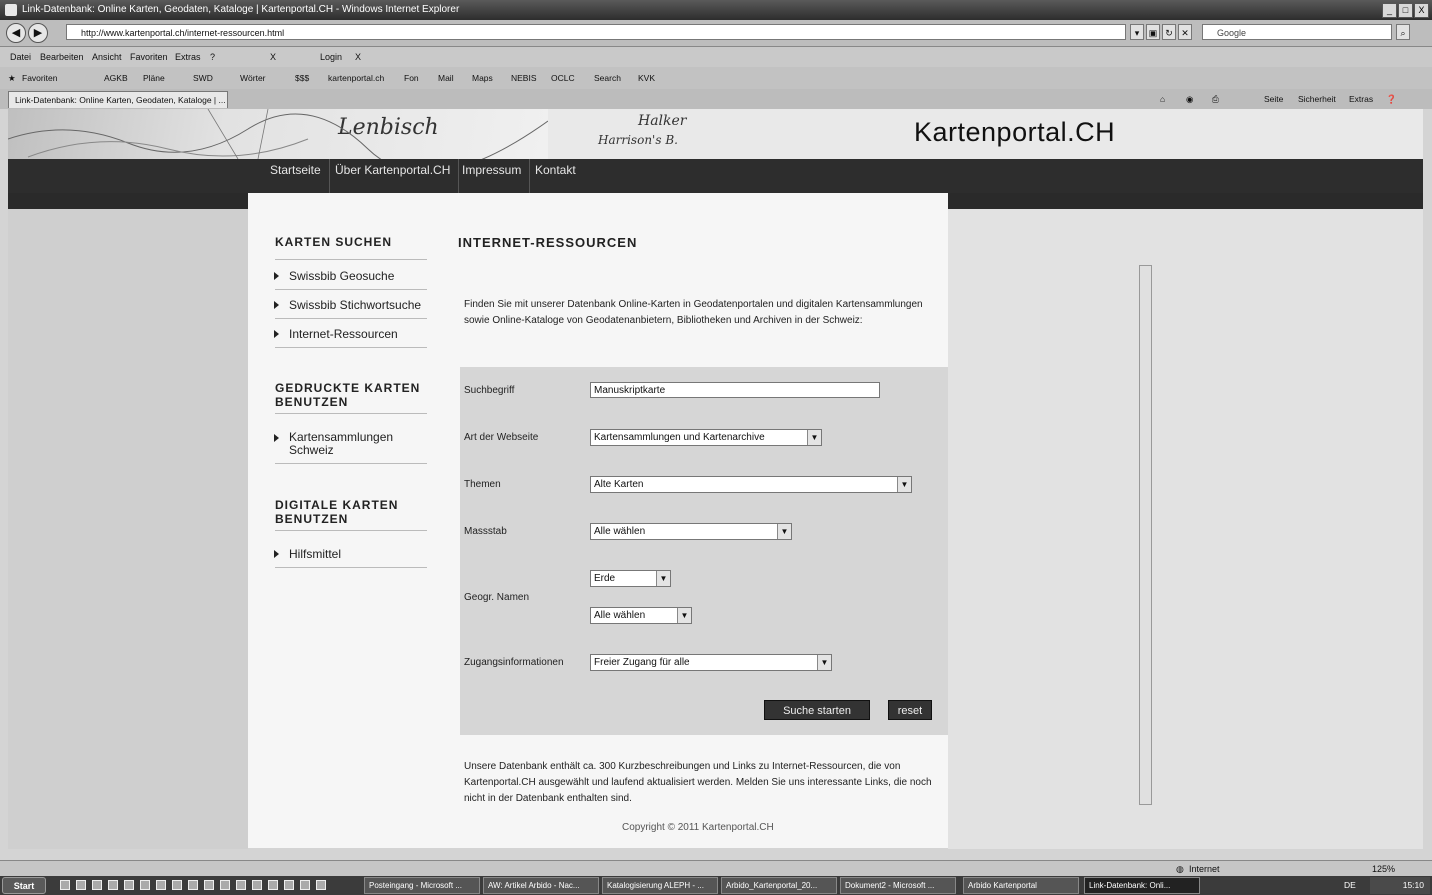 This screenshot has height=895, width=1432. What do you see at coordinates (24, 885) in the screenshot?
I see `start-button: Start` at bounding box center [24, 885].